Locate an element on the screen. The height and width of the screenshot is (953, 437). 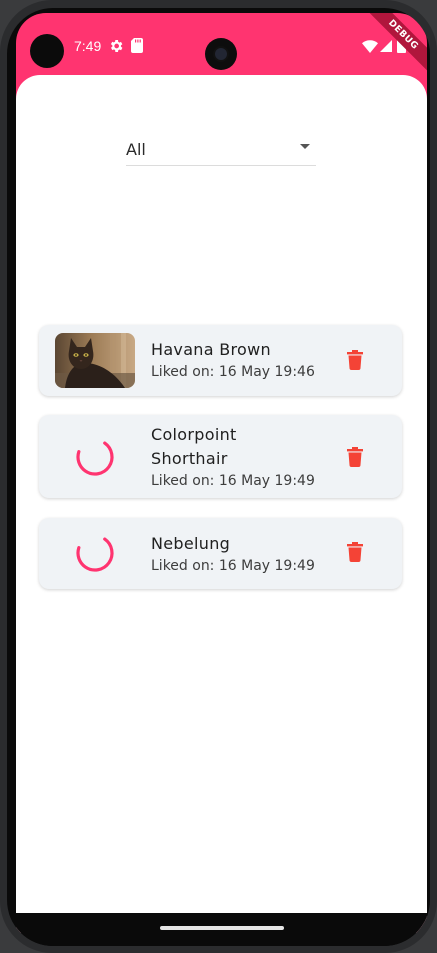
wifi-icon is located at coordinates (370, 46).